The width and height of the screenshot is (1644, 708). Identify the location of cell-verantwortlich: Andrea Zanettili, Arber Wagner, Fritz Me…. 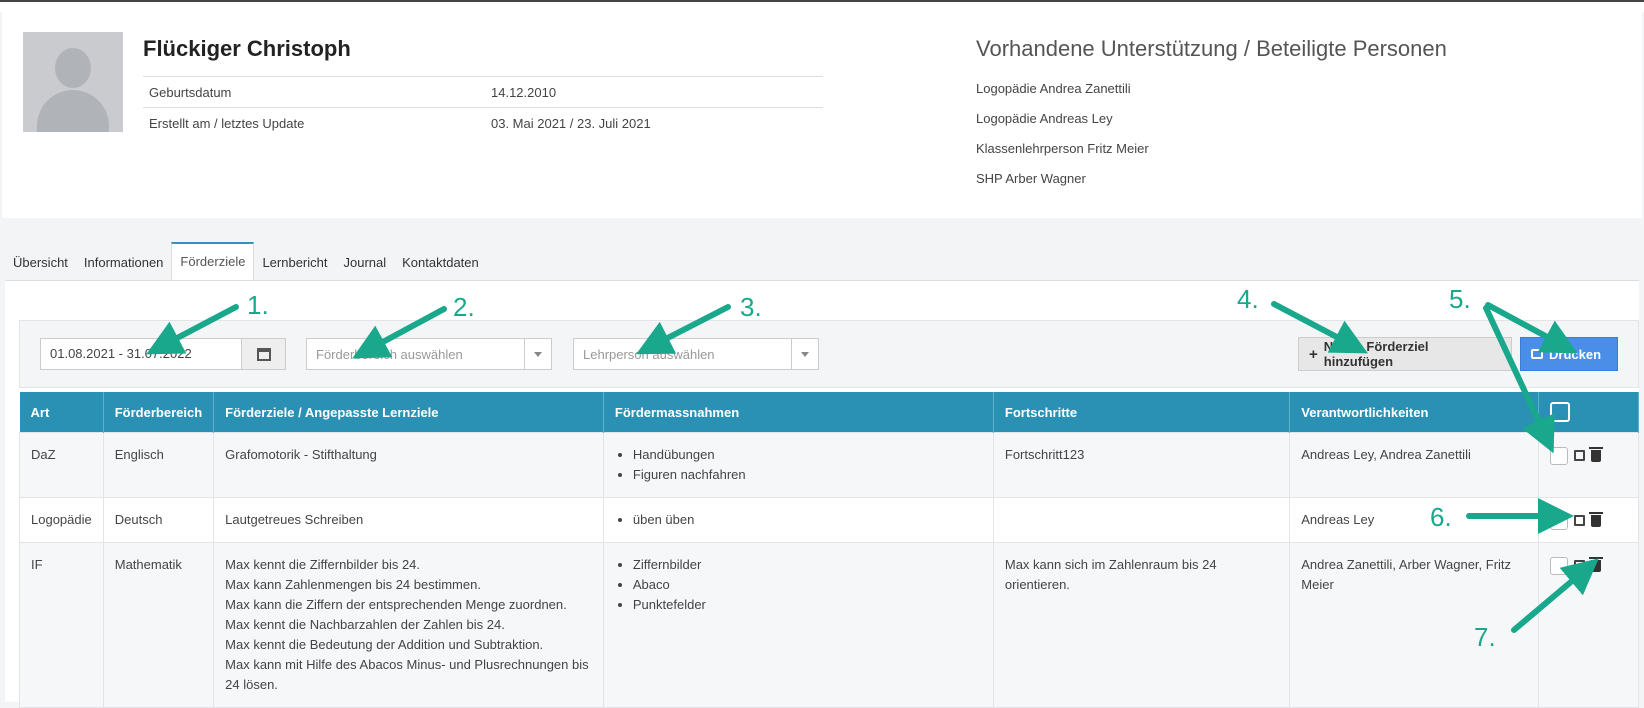
(1414, 625).